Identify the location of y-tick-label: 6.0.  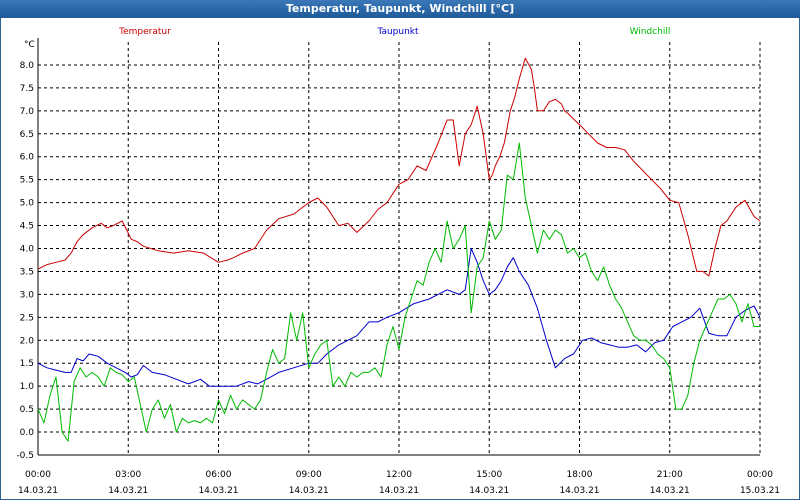
(27, 158).